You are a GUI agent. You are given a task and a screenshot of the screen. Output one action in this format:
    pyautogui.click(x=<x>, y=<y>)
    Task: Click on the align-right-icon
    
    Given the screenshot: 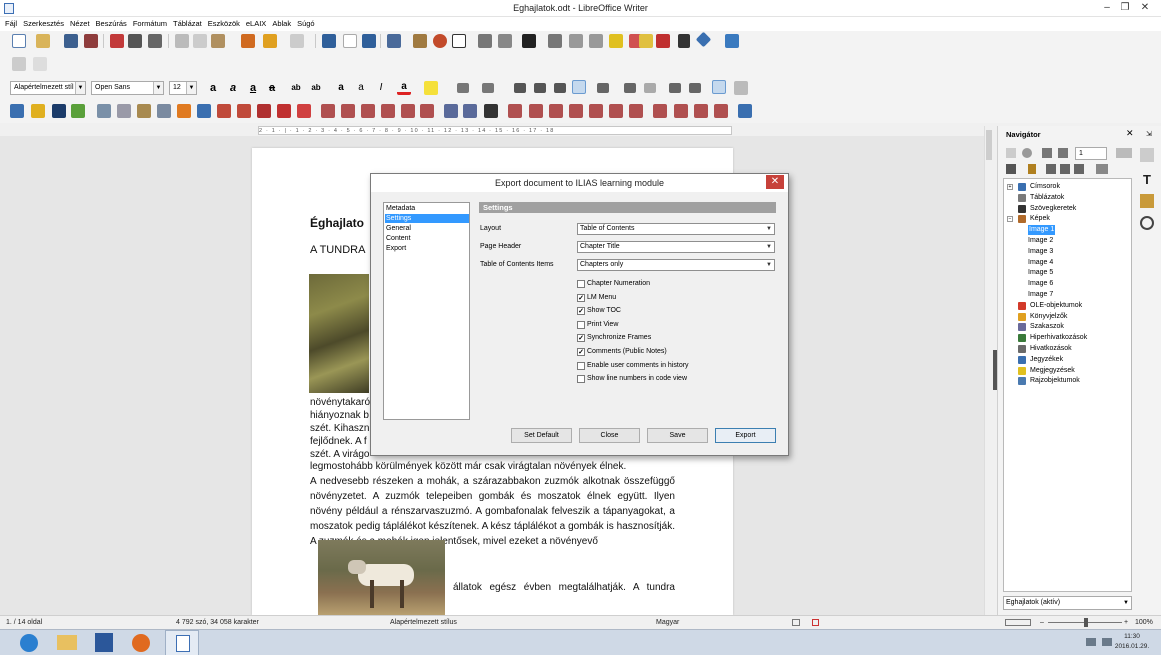 What is the action you would take?
    pyautogui.click(x=560, y=88)
    